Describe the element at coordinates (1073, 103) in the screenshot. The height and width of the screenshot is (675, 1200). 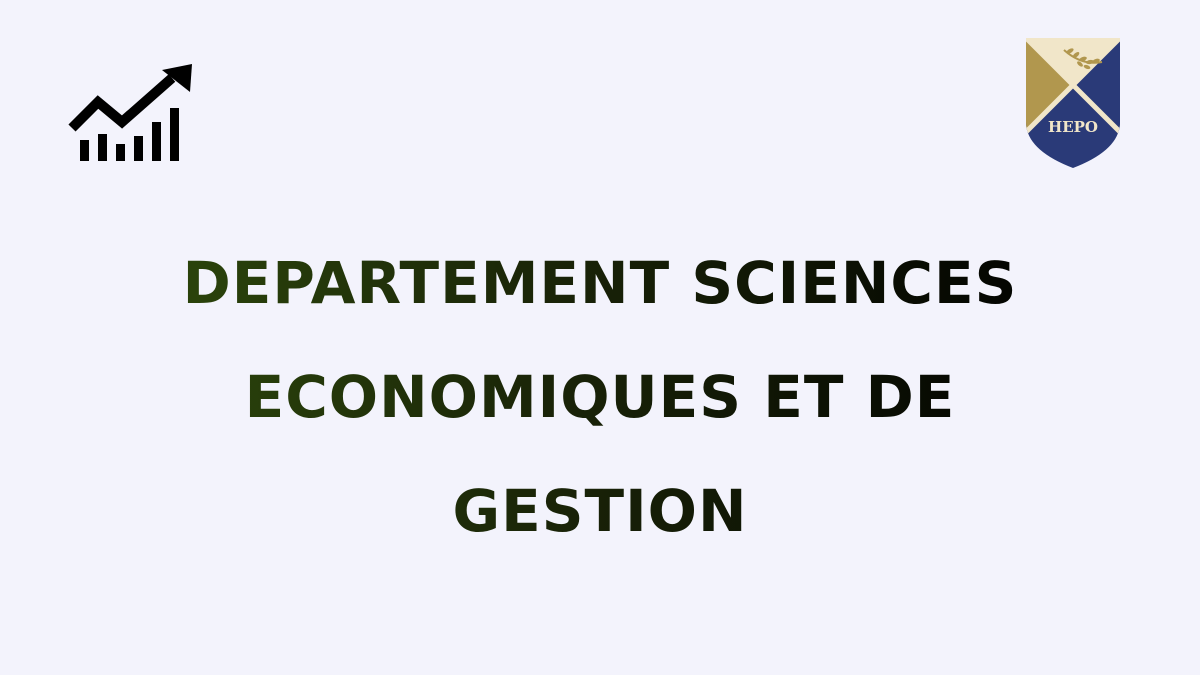
I see `hepo-logo: HEPO` at that location.